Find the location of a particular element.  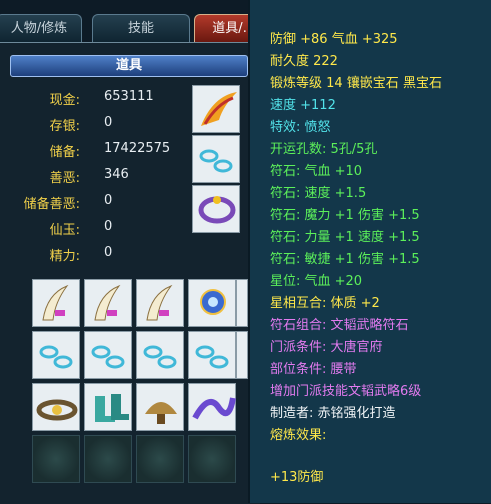

stat-label: 精力: is located at coordinates (64, 256).